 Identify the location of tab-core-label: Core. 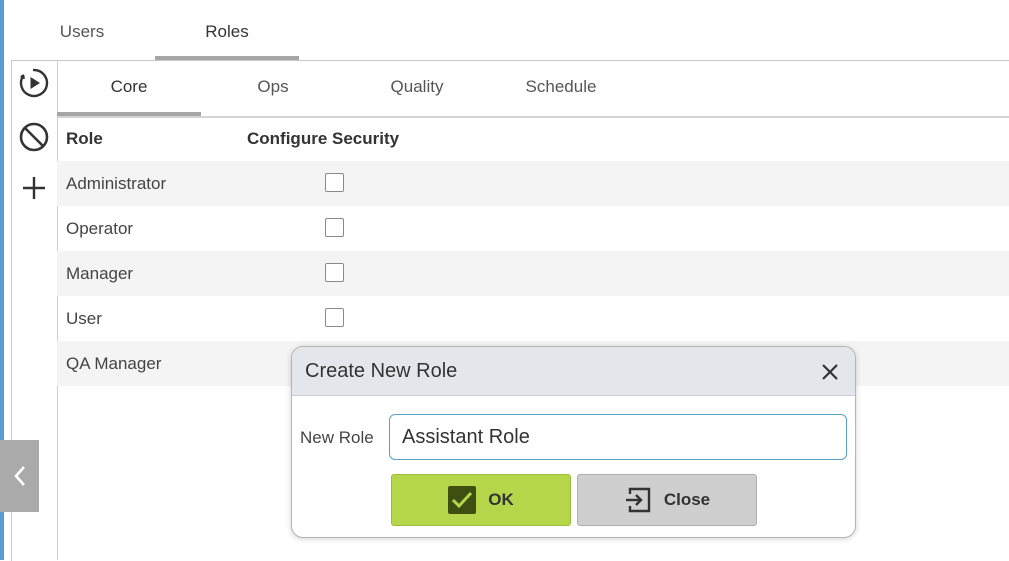
(129, 86).